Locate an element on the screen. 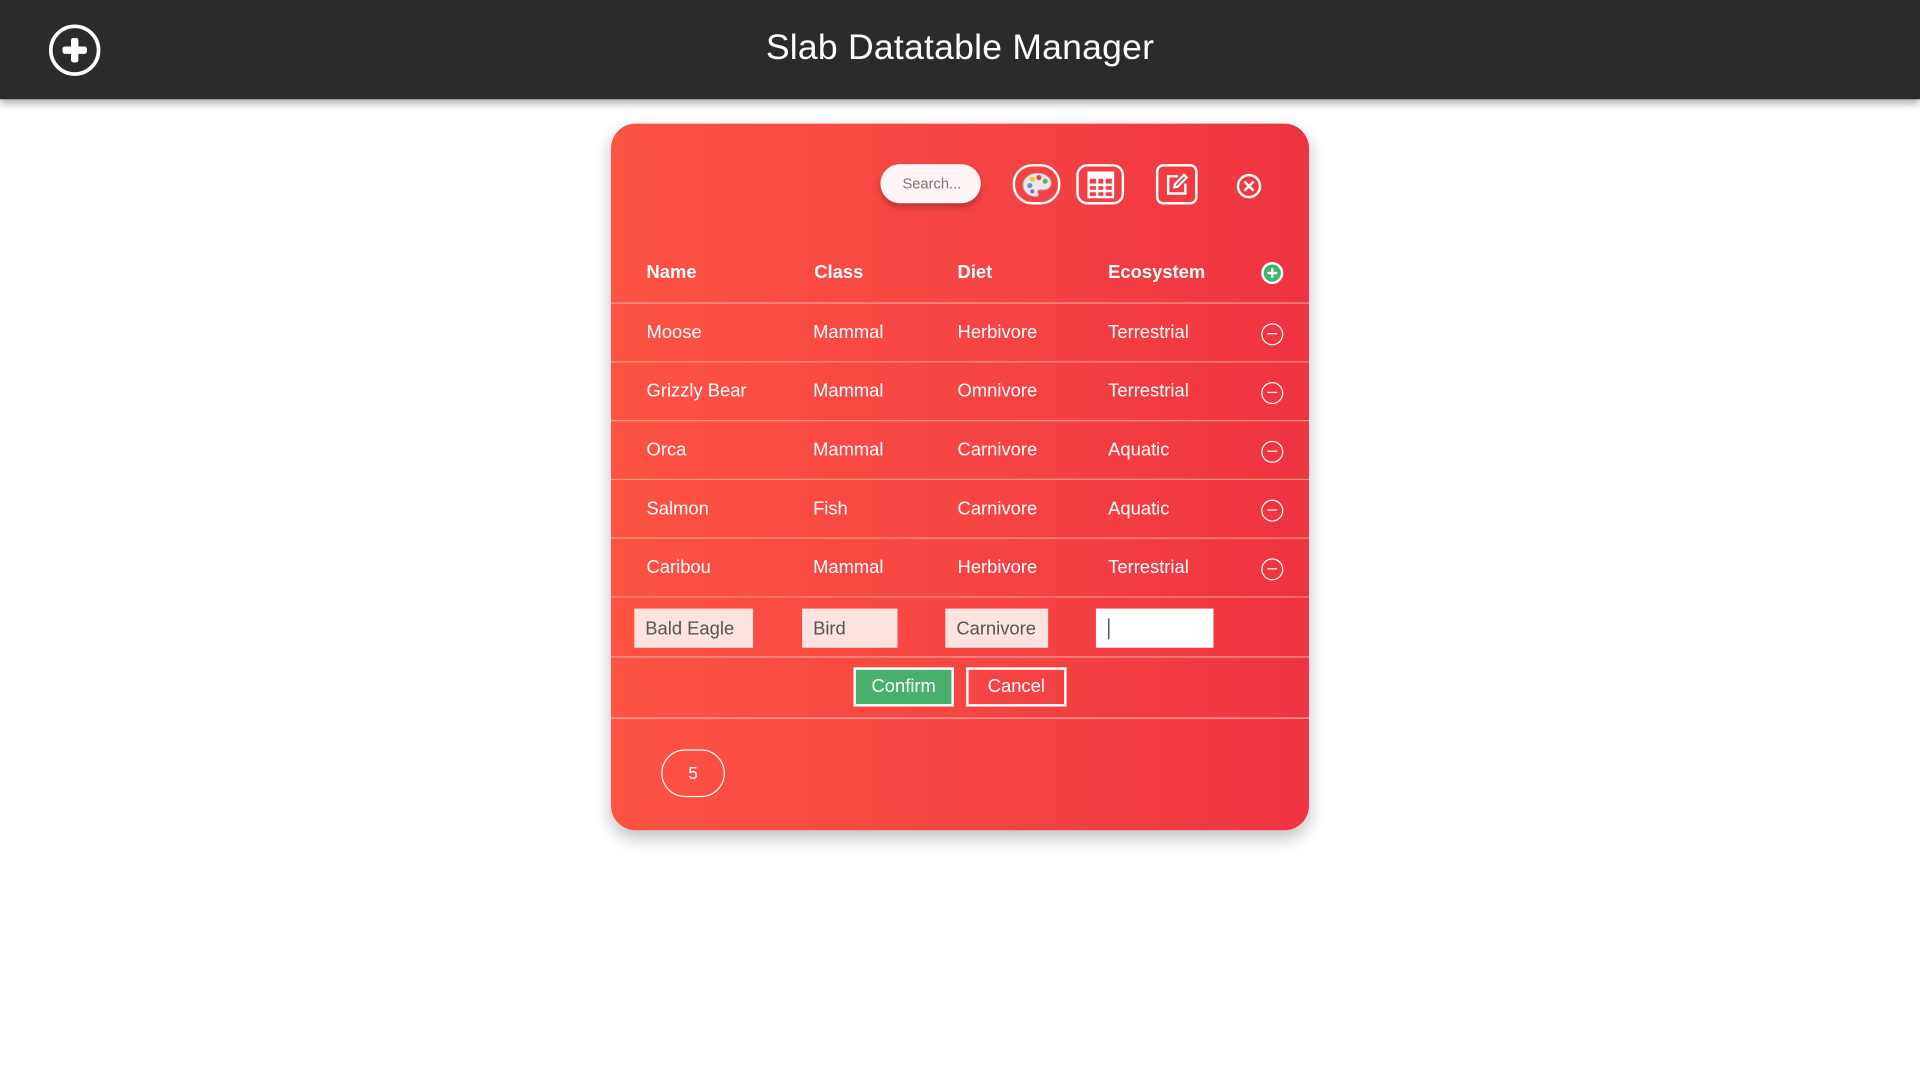 This screenshot has height=1080, width=1920. top-bar: Slab Datatable Manager is located at coordinates (960, 50).